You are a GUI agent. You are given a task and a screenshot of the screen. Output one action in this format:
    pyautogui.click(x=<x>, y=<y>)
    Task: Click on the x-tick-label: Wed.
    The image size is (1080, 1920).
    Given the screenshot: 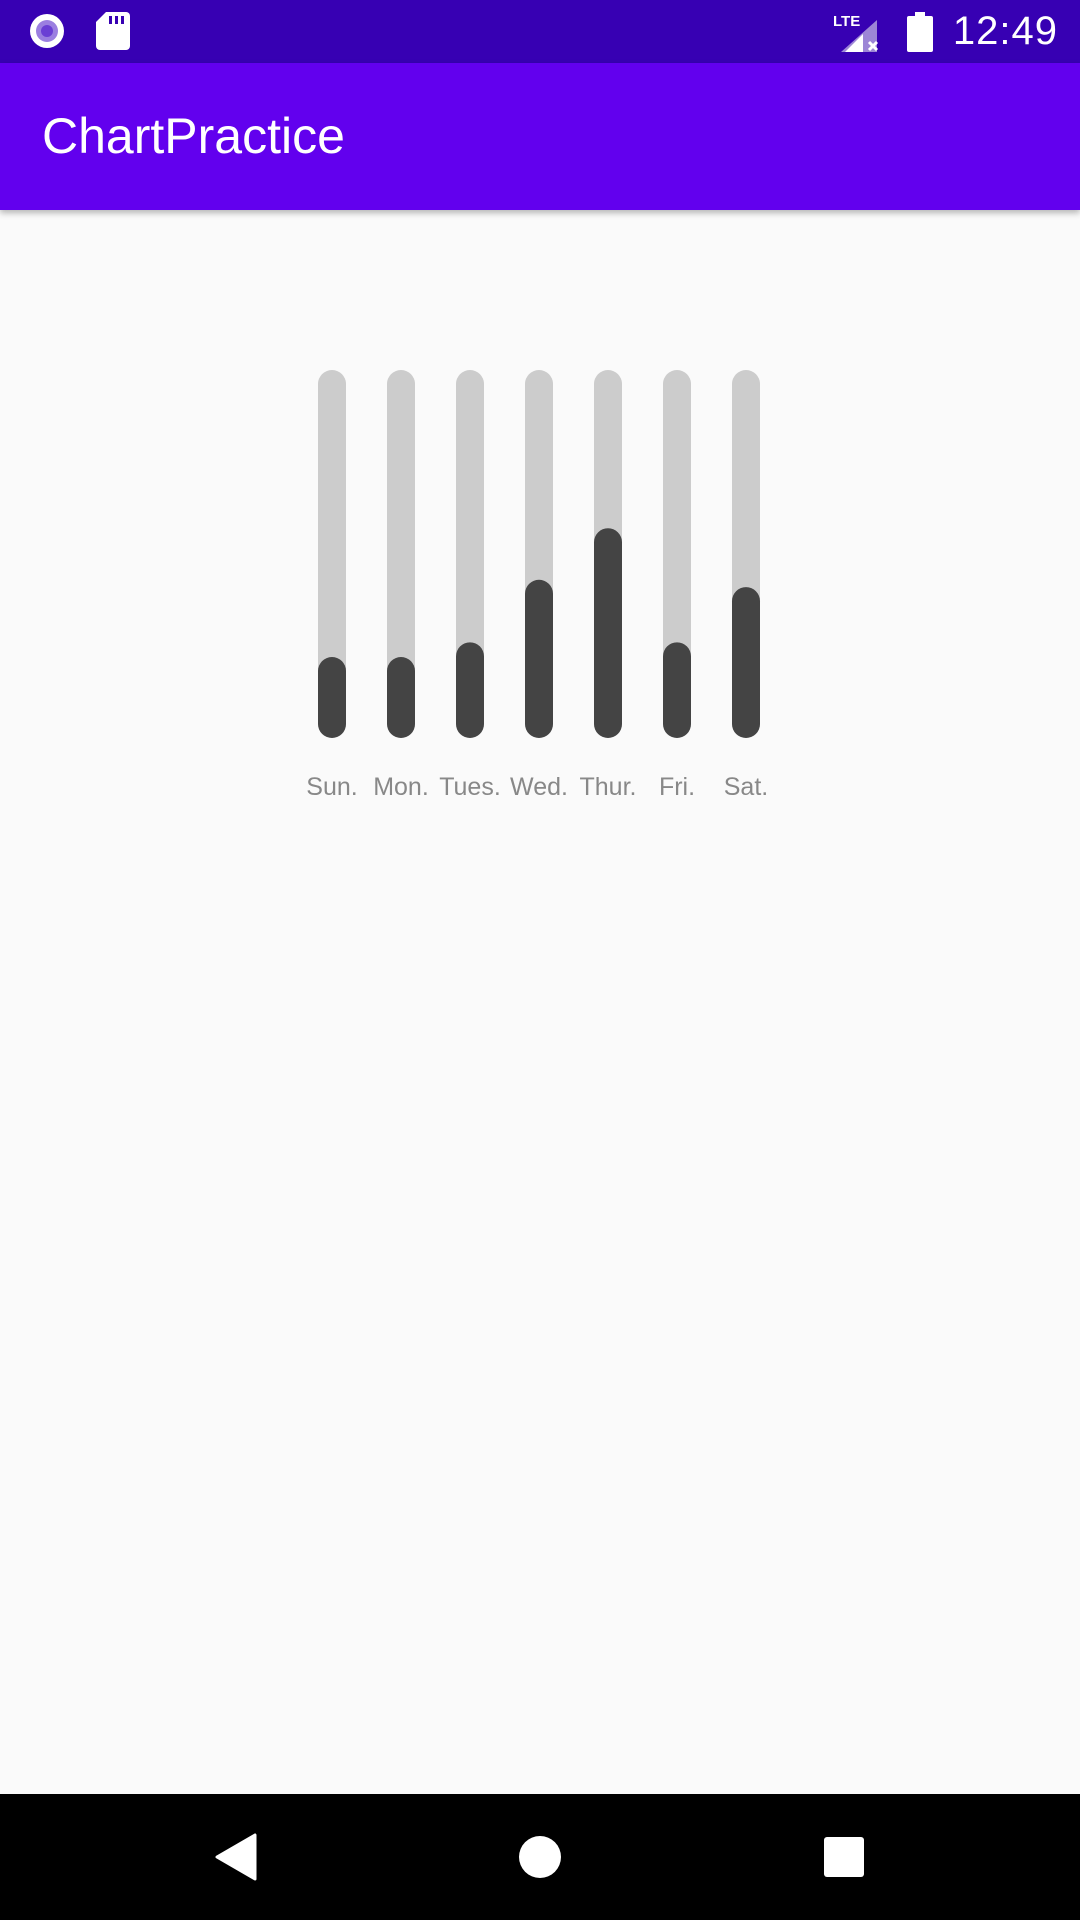 What is the action you would take?
    pyautogui.click(x=539, y=787)
    